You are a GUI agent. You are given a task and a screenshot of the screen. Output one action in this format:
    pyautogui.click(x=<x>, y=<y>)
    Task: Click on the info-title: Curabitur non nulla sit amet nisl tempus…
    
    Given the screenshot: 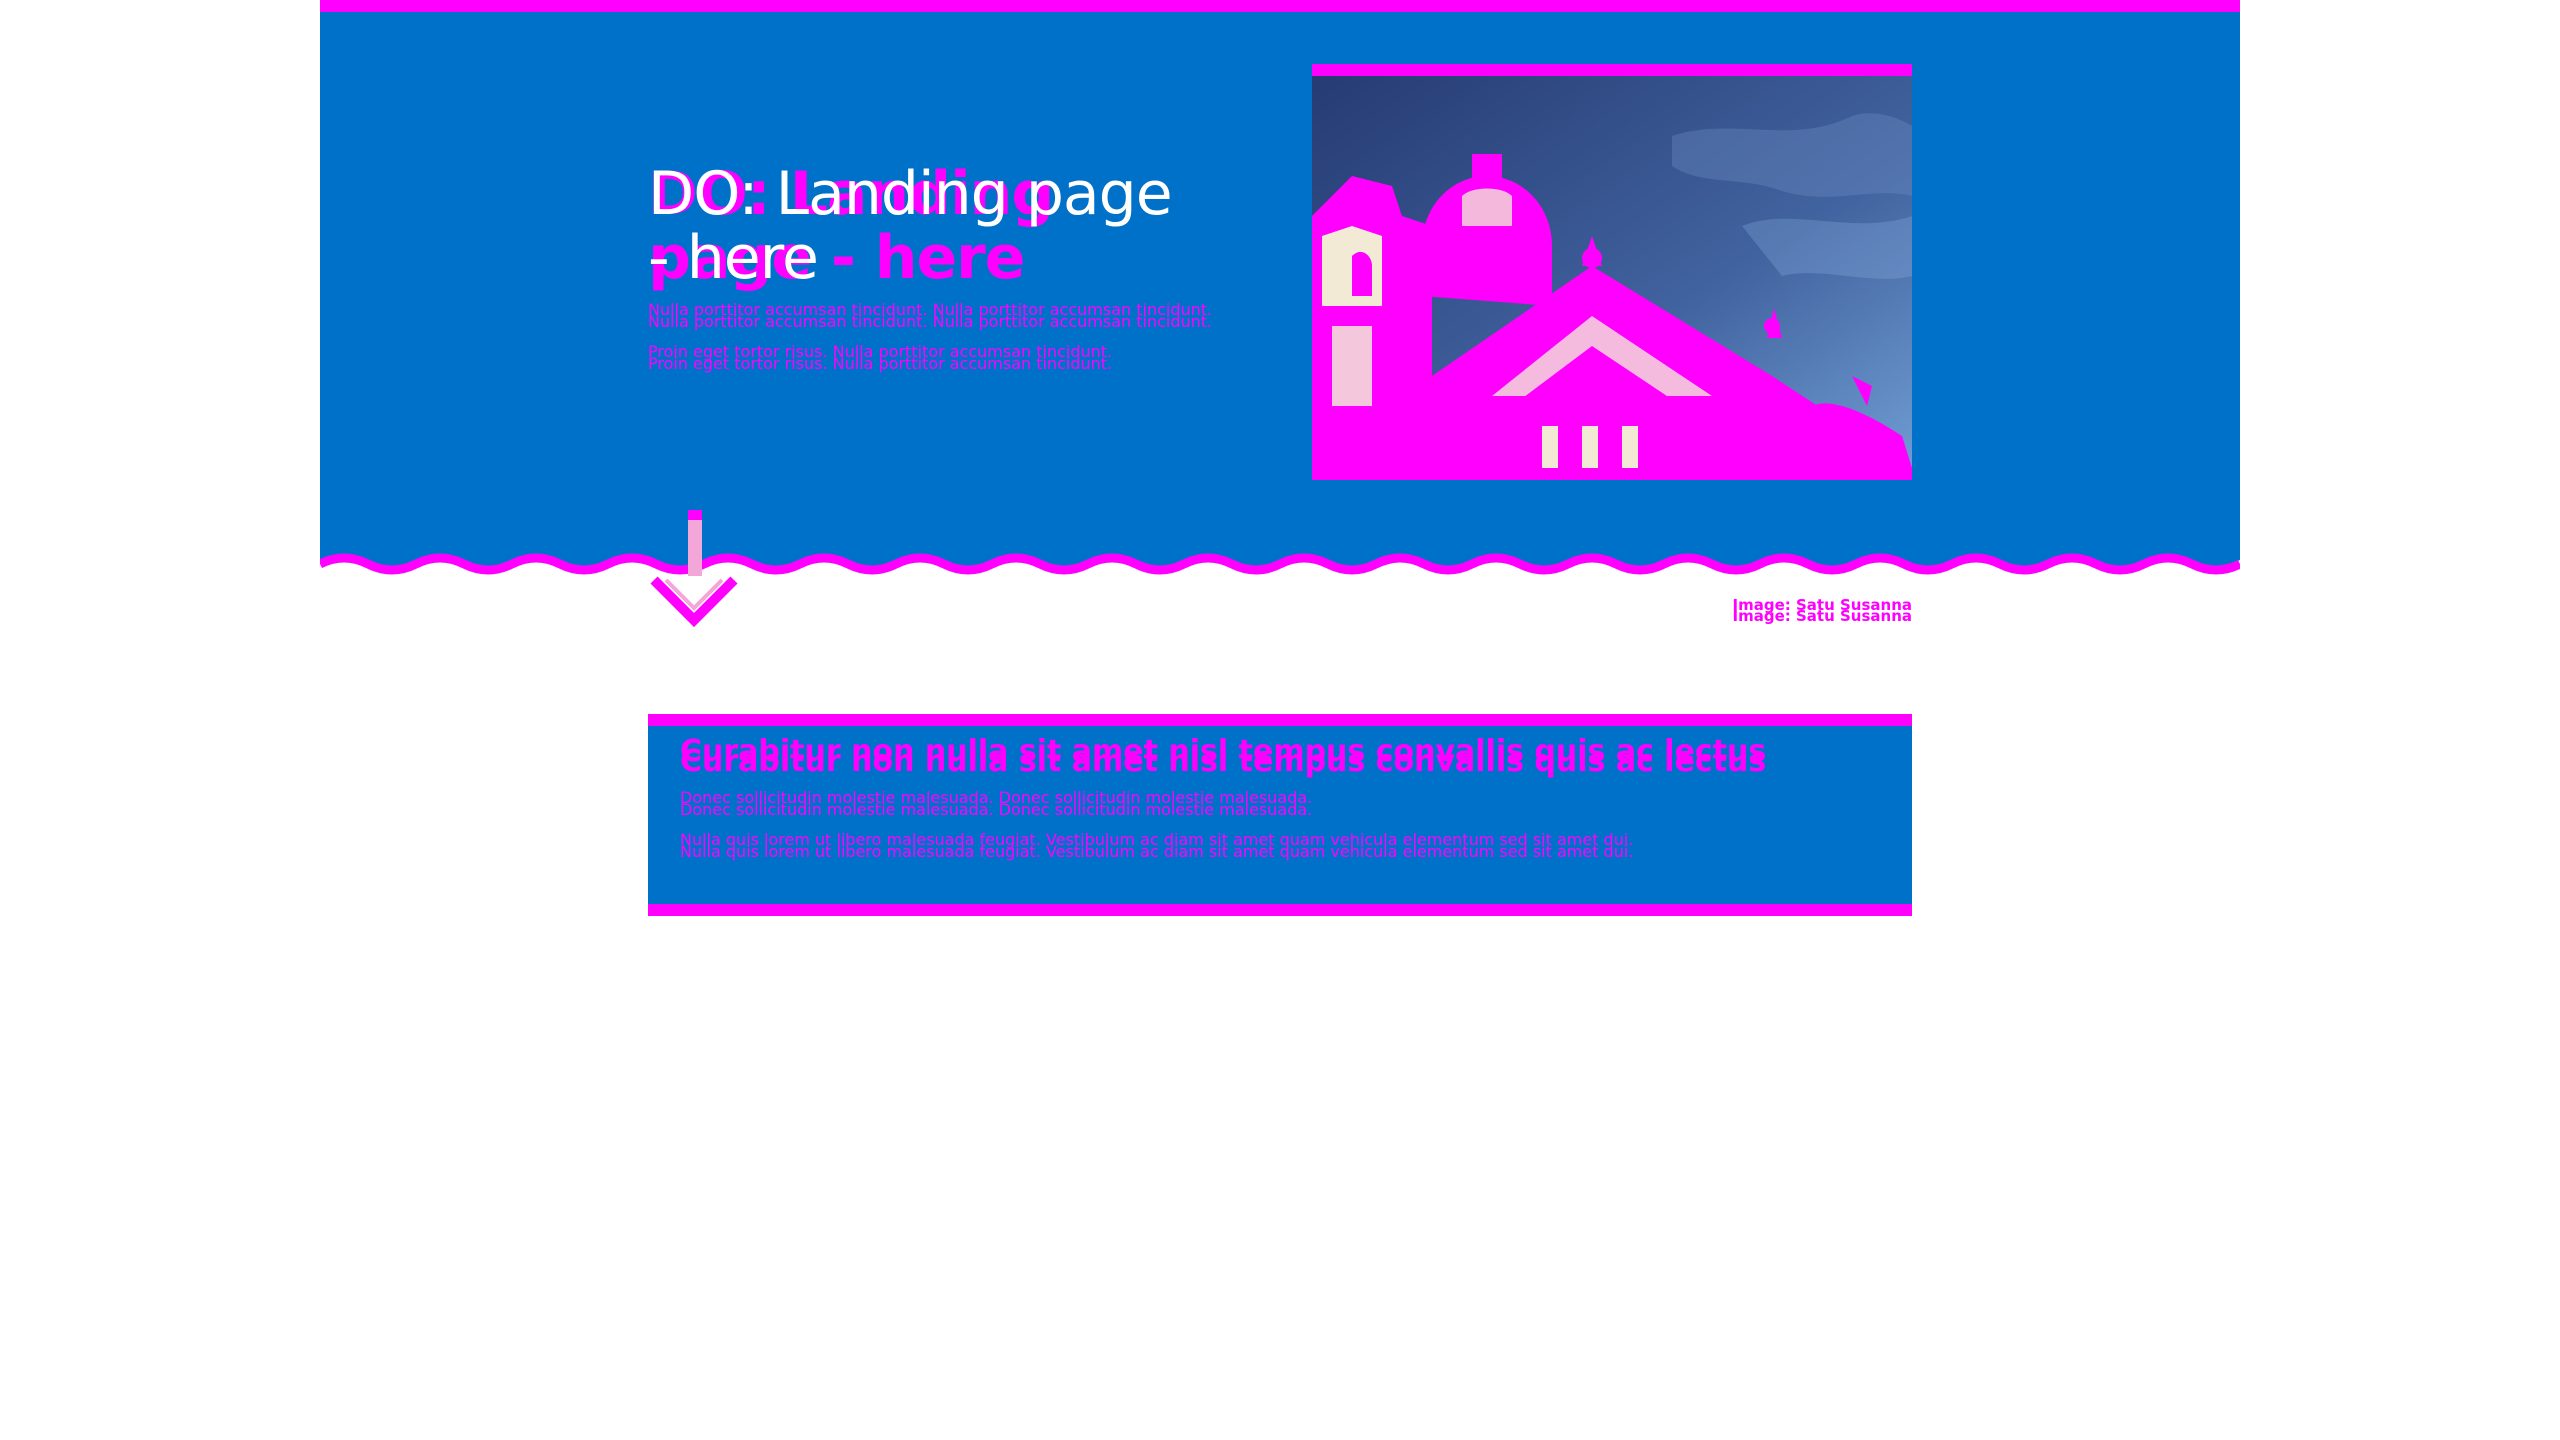 What is the action you would take?
    pyautogui.click(x=1280, y=757)
    